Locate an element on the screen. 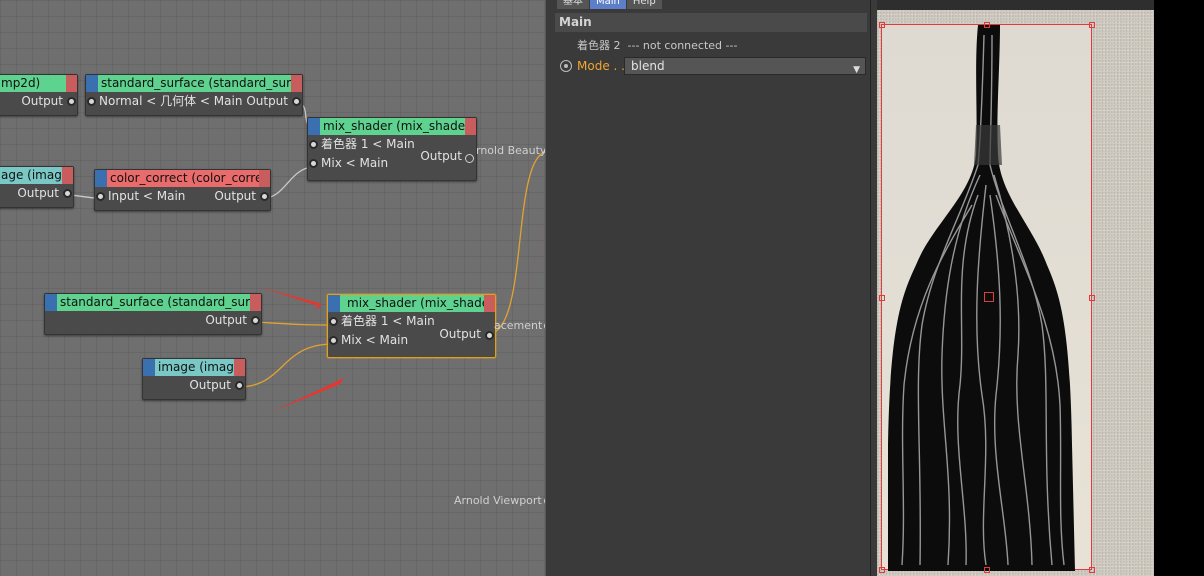  handle-bottom-right is located at coordinates (1092, 570).